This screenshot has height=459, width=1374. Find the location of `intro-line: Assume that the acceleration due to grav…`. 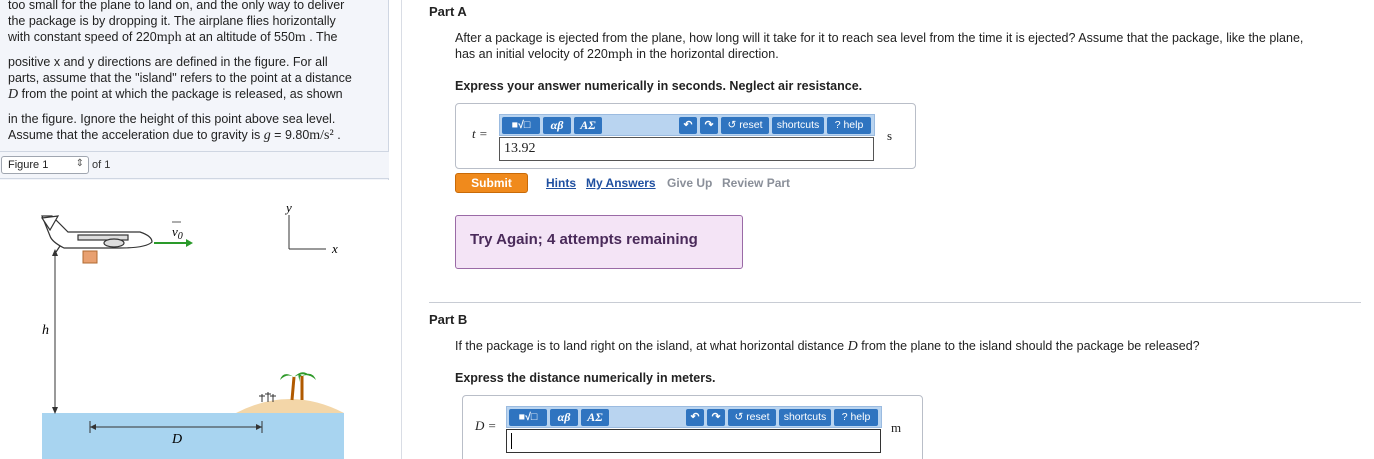

intro-line: Assume that the acceleration due to grav… is located at coordinates (174, 135).